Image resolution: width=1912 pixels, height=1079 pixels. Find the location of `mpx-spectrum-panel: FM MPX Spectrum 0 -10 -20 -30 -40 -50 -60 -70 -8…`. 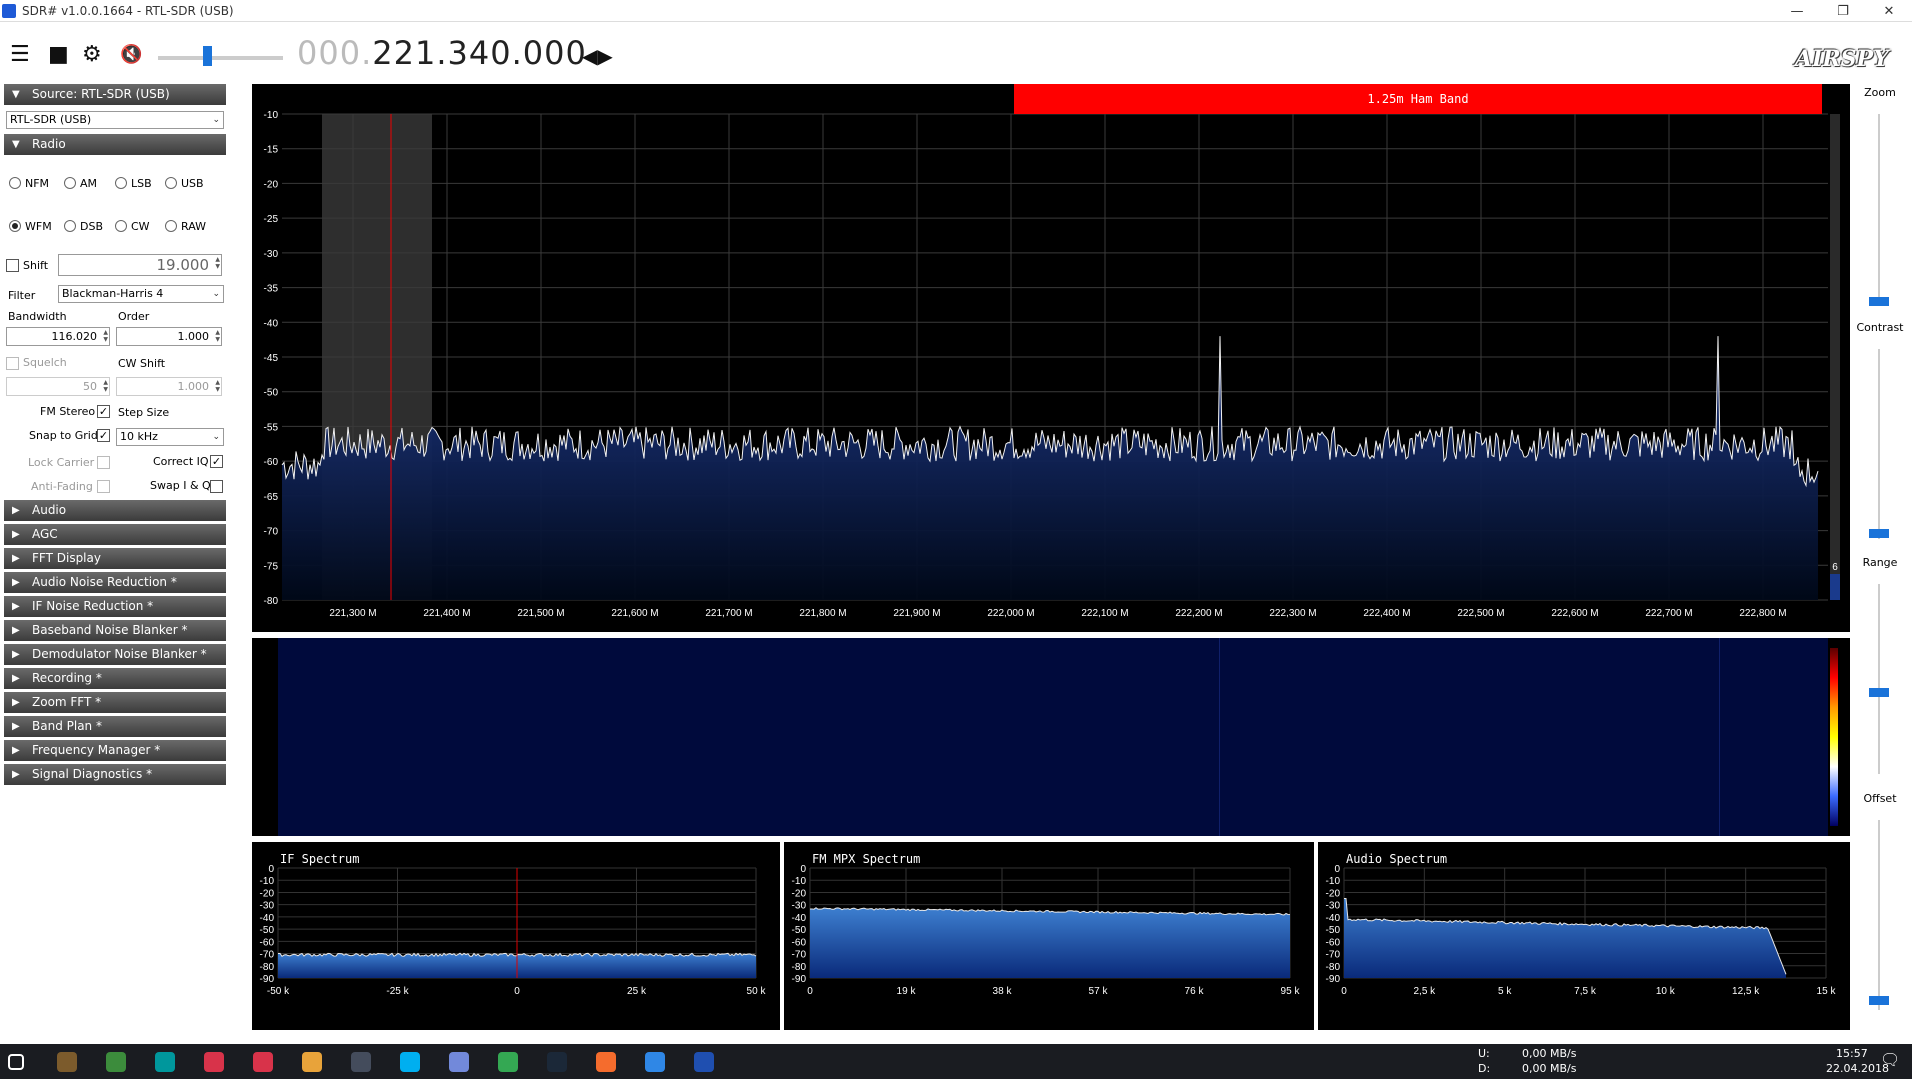

mpx-spectrum-panel: FM MPX Spectrum 0 -10 -20 -30 -40 -50 -60 -70 -8… is located at coordinates (1049, 936).